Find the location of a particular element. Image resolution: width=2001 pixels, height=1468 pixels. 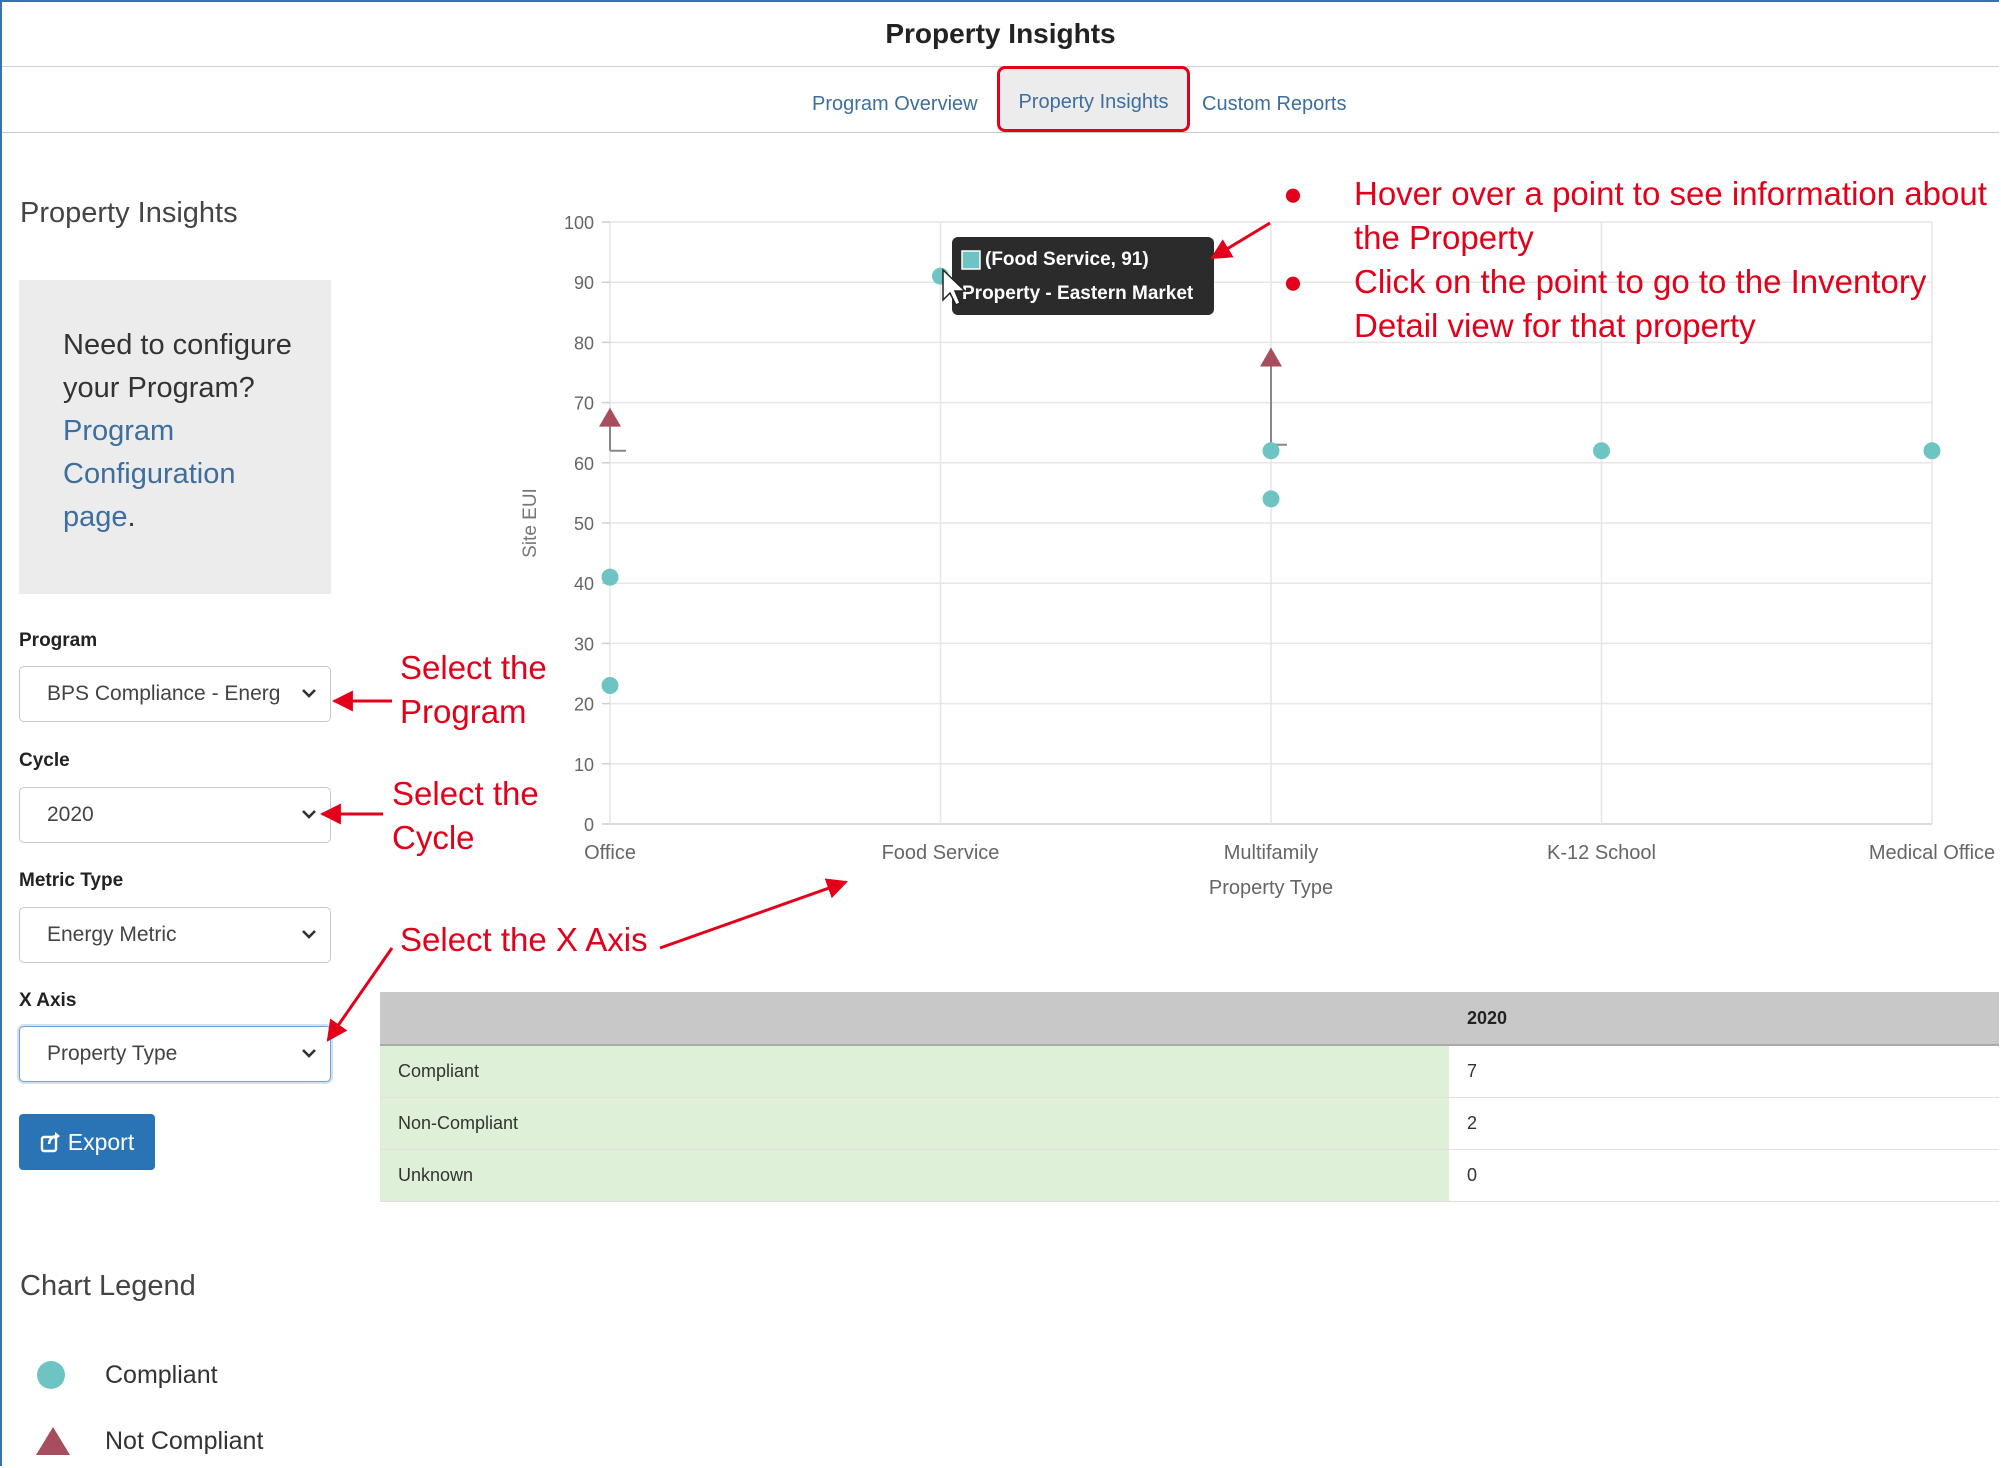

table-header-row: 2020 is located at coordinates (1189, 1019).